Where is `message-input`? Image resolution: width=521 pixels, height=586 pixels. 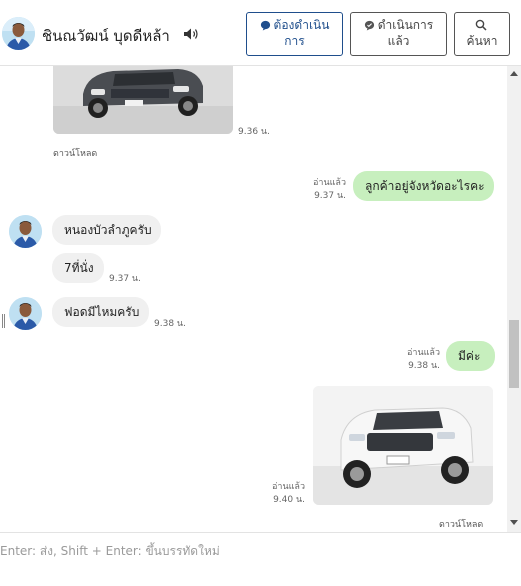
message-input is located at coordinates (250, 551).